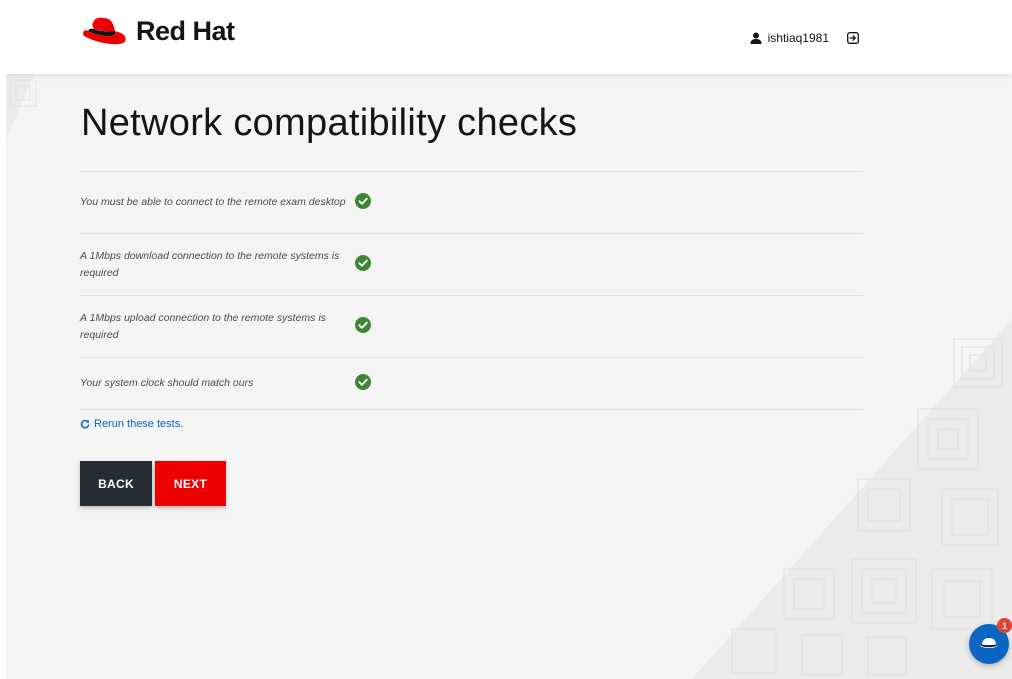  What do you see at coordinates (329, 123) in the screenshot?
I see `page-title: Network compatibility checks` at bounding box center [329, 123].